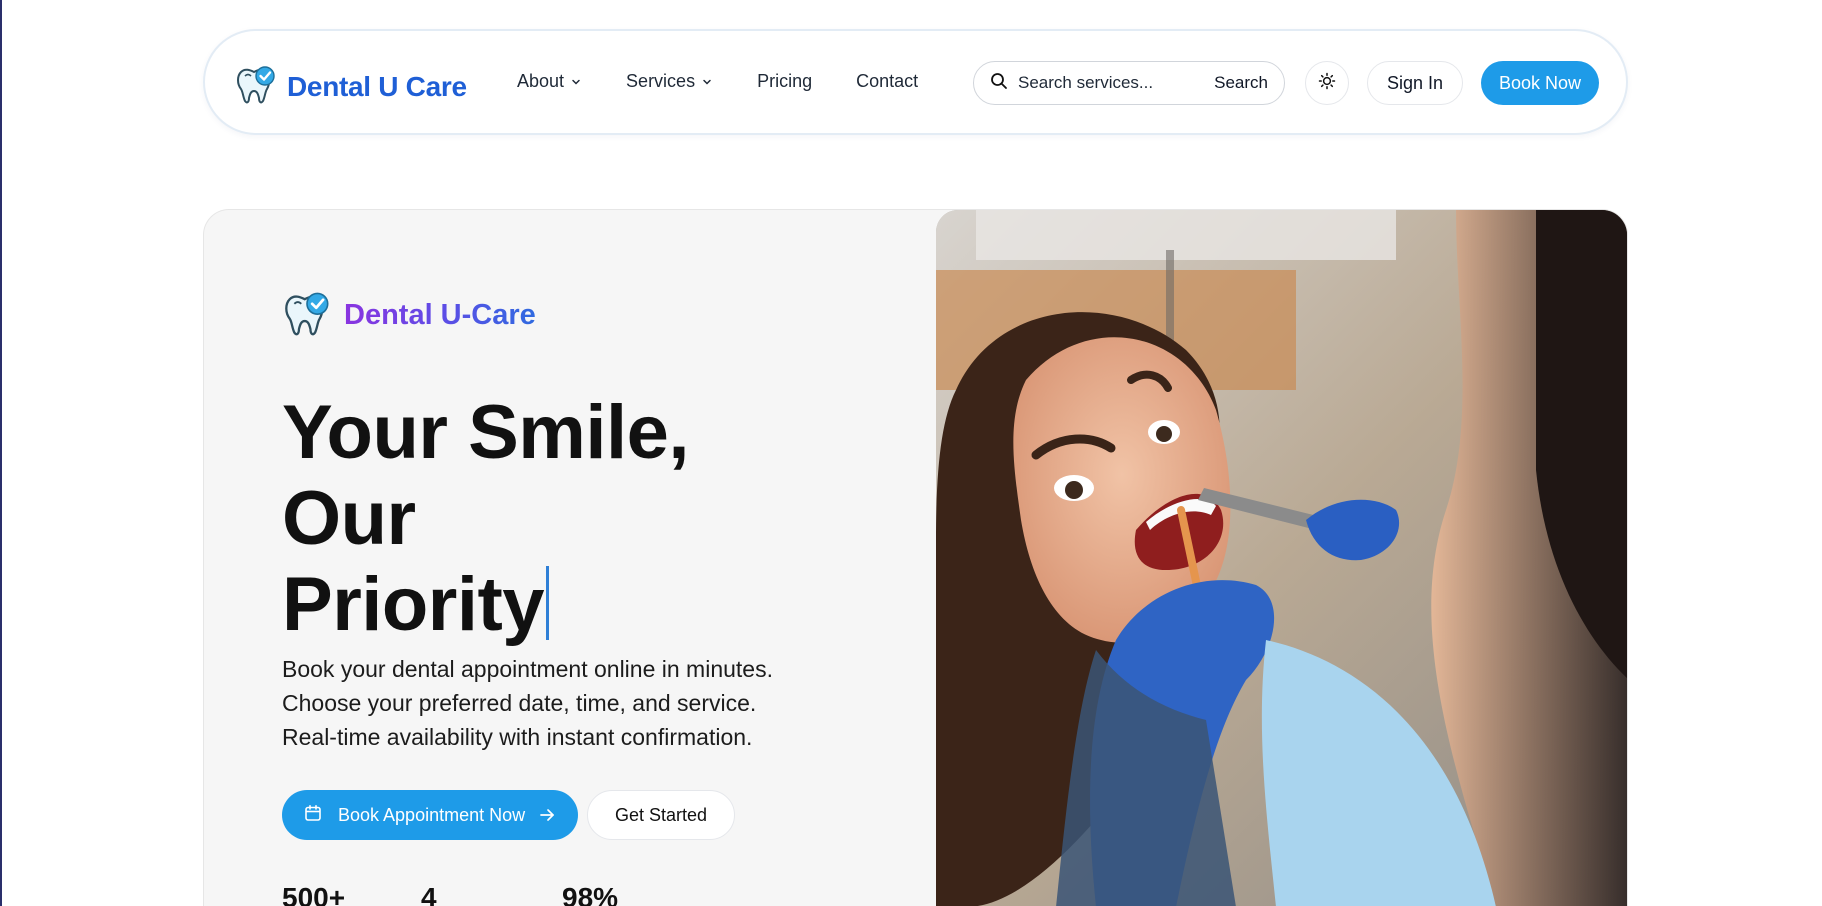 The width and height of the screenshot is (1822, 906). I want to click on sun-icon, so click(1327, 83).